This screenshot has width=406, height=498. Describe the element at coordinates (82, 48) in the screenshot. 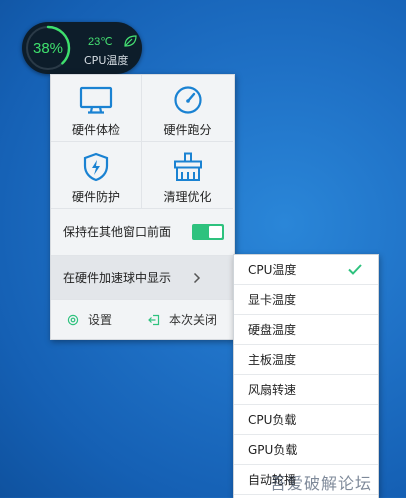

I see `hardware-ball-widget: 38% 23℃ CPU温度` at that location.